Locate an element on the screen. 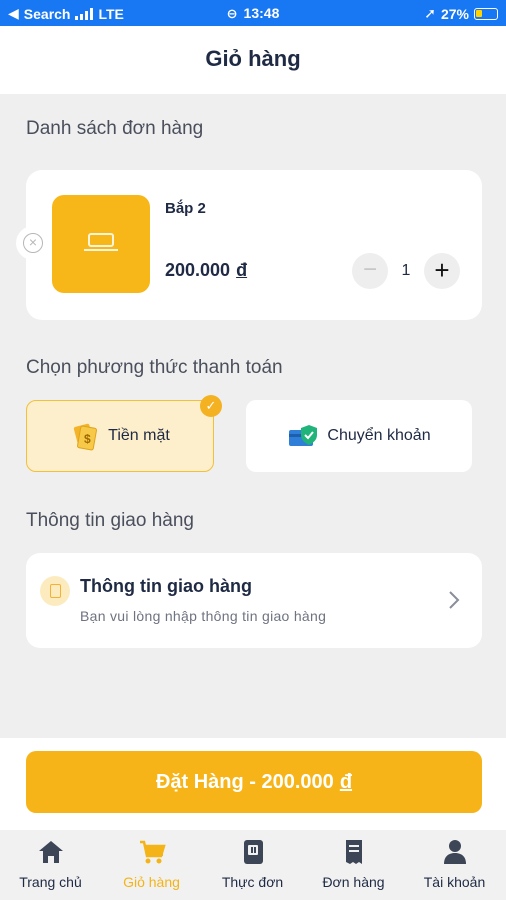  delivery-card-title: Thông tin giao hàng is located at coordinates (166, 586).